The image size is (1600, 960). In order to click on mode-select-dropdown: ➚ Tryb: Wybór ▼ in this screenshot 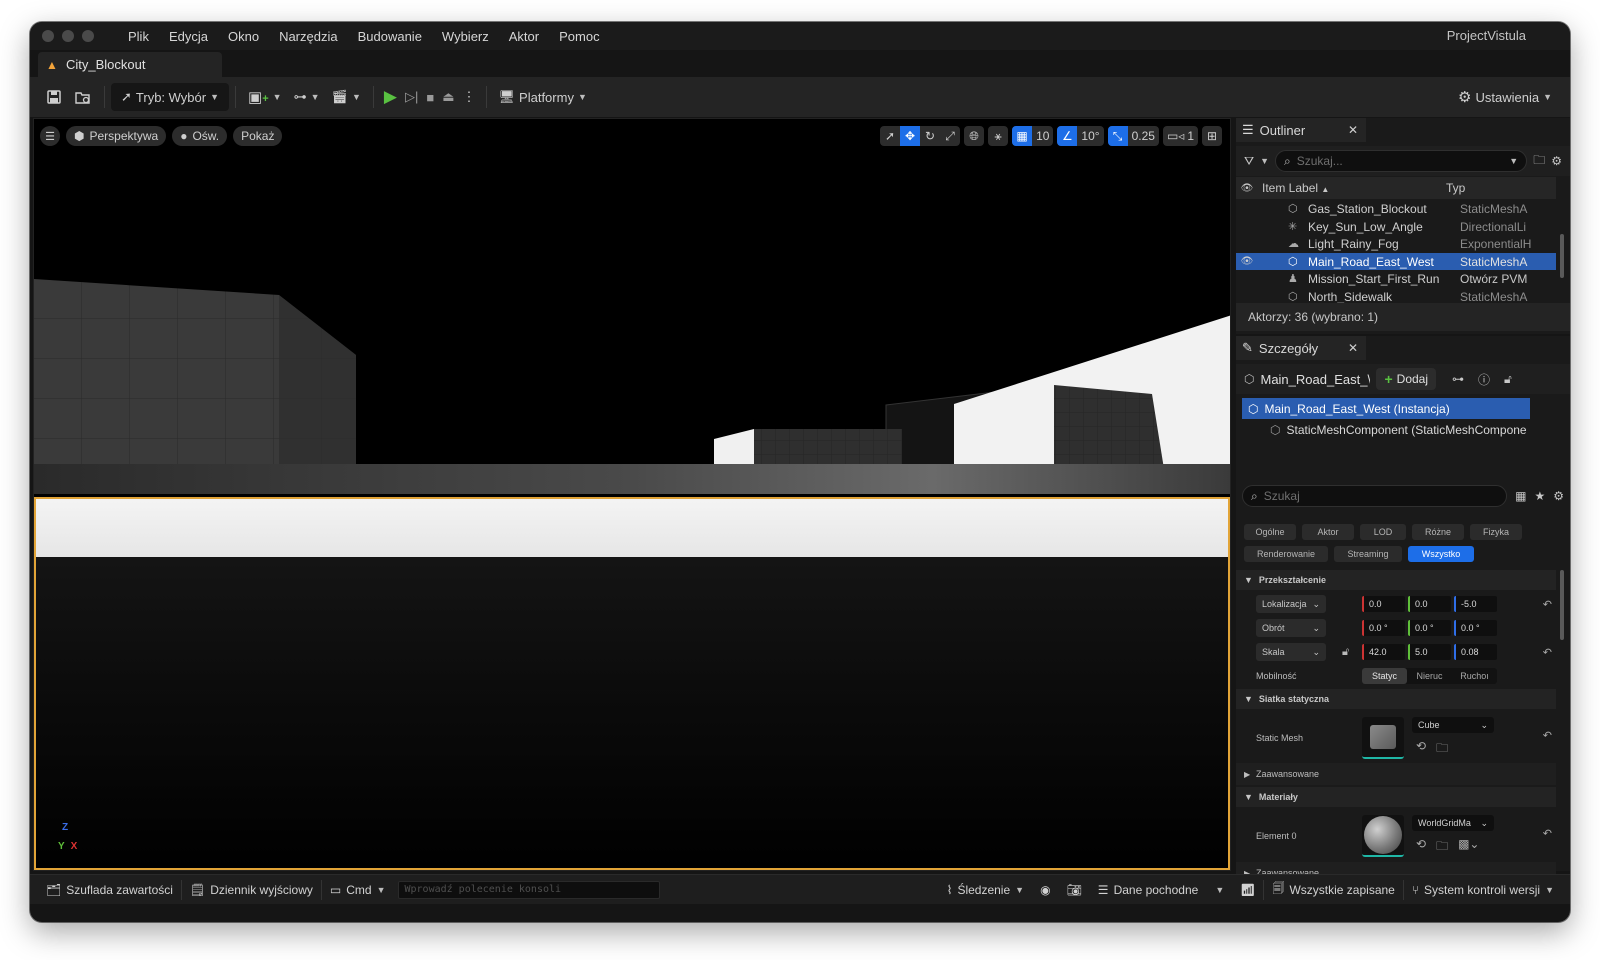, I will do `click(170, 97)`.